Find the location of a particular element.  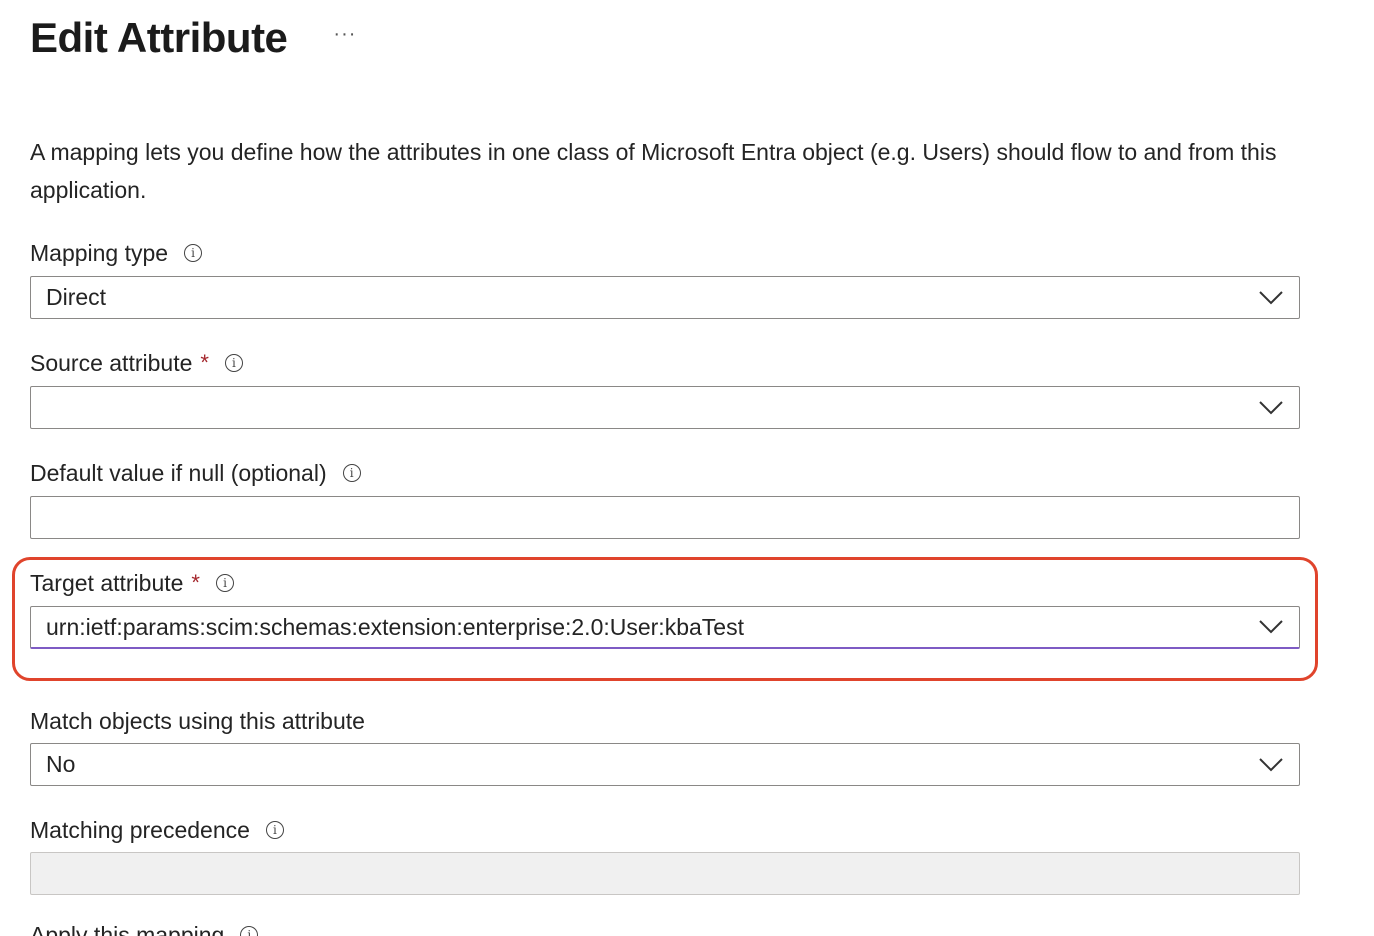

mapping-type-label: Mapping type i is located at coordinates (116, 253).